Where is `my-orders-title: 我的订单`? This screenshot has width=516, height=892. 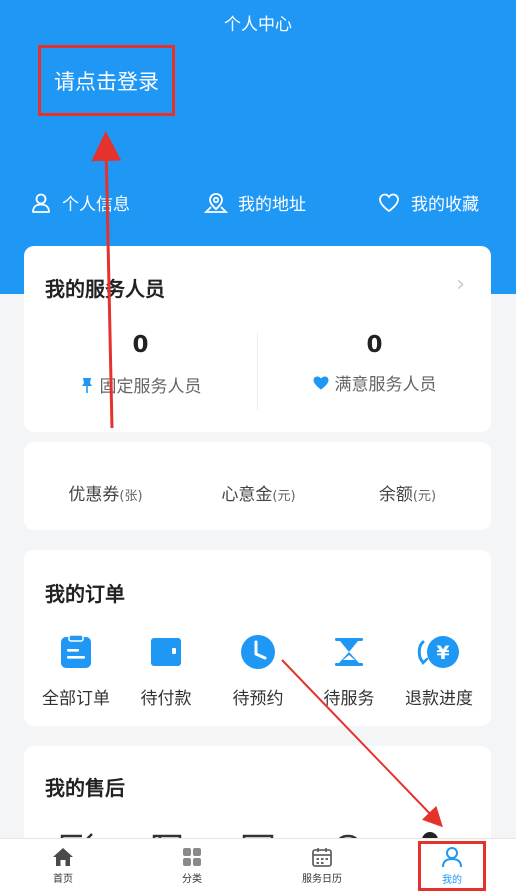
my-orders-title: 我的订单 is located at coordinates (85, 594).